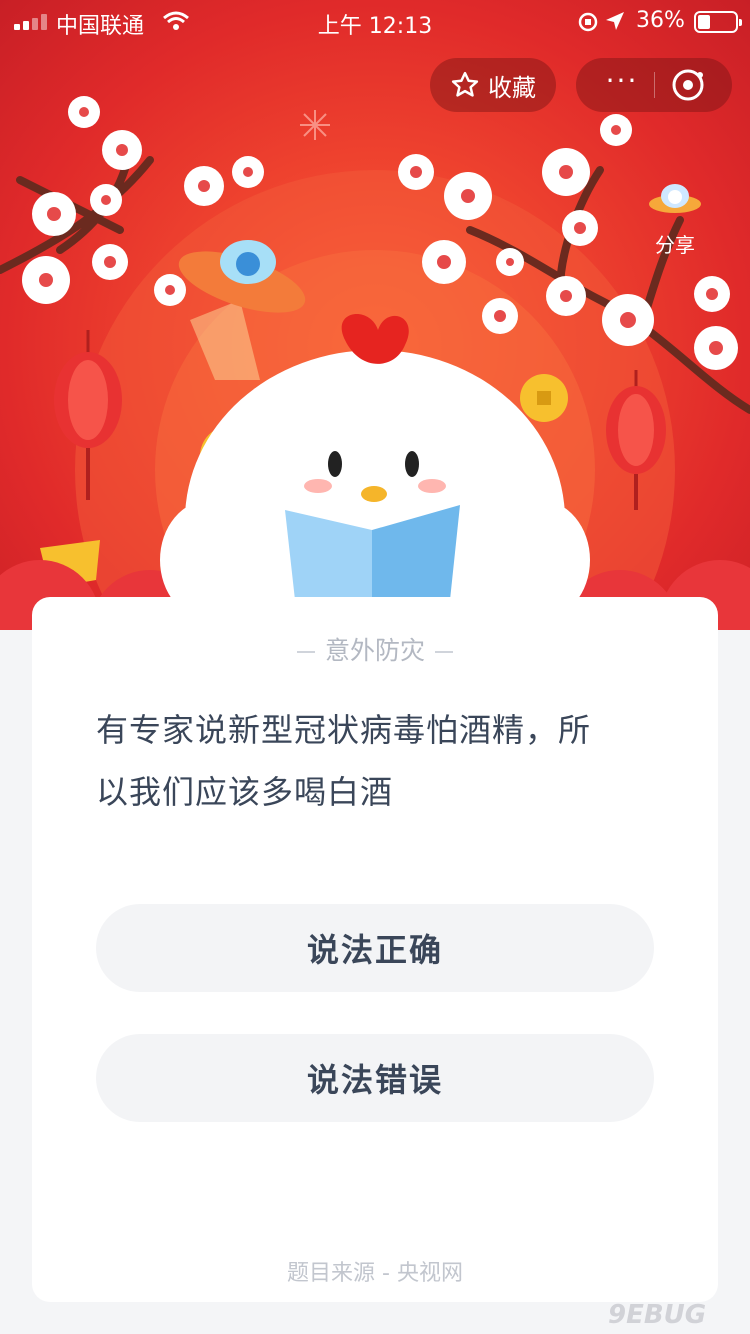 This screenshot has width=750, height=1334. I want to click on battery-percent: 36%, so click(660, 20).